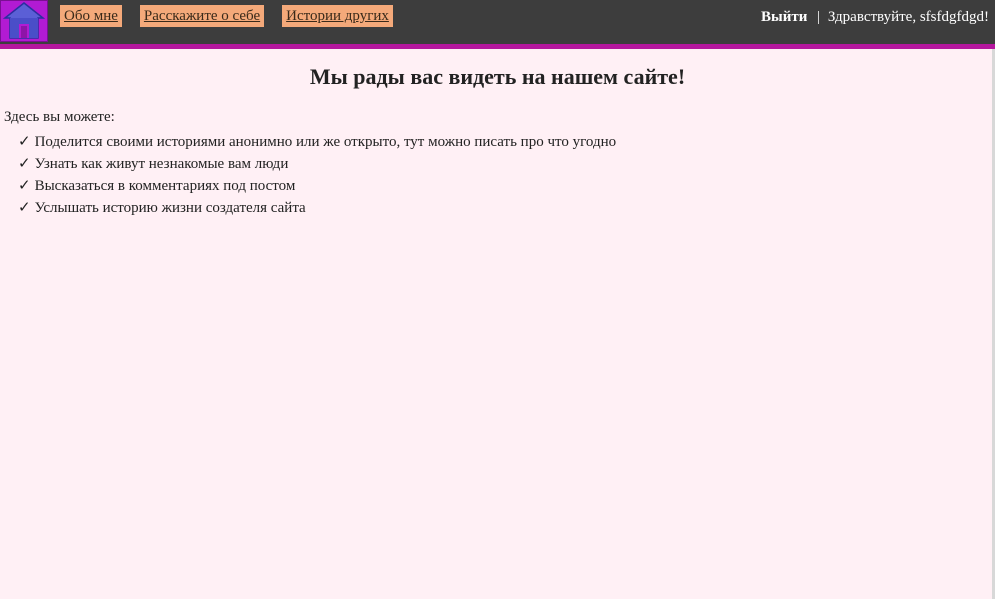 This screenshot has width=995, height=599. What do you see at coordinates (59, 117) in the screenshot?
I see `intro-text: Здесь вы можете:` at bounding box center [59, 117].